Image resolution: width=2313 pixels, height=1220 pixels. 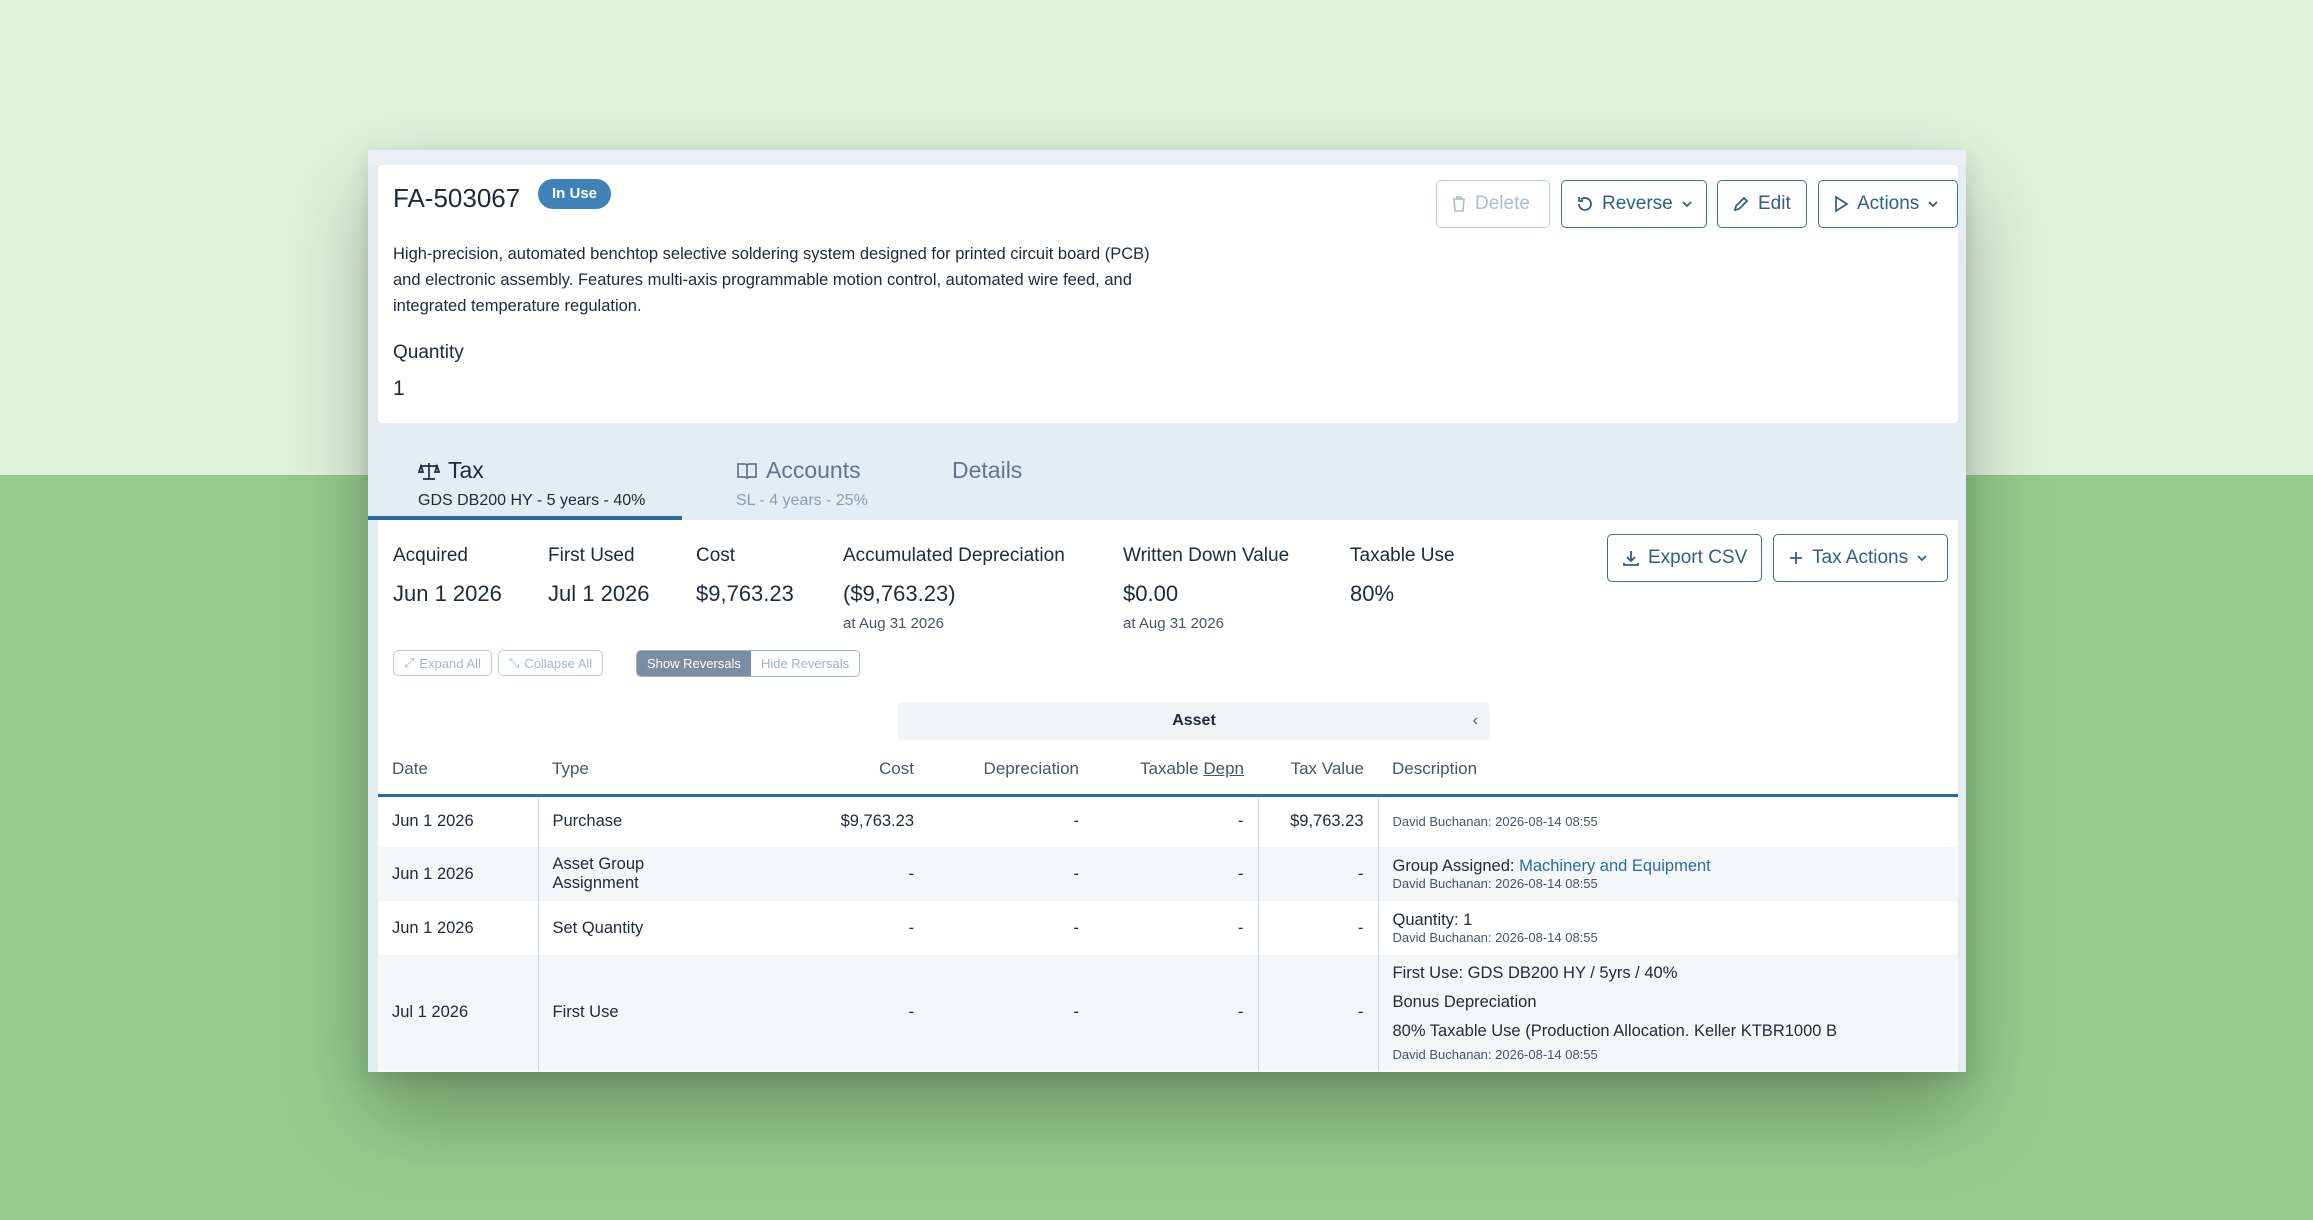 What do you see at coordinates (638, 770) in the screenshot?
I see `column-type: Type` at bounding box center [638, 770].